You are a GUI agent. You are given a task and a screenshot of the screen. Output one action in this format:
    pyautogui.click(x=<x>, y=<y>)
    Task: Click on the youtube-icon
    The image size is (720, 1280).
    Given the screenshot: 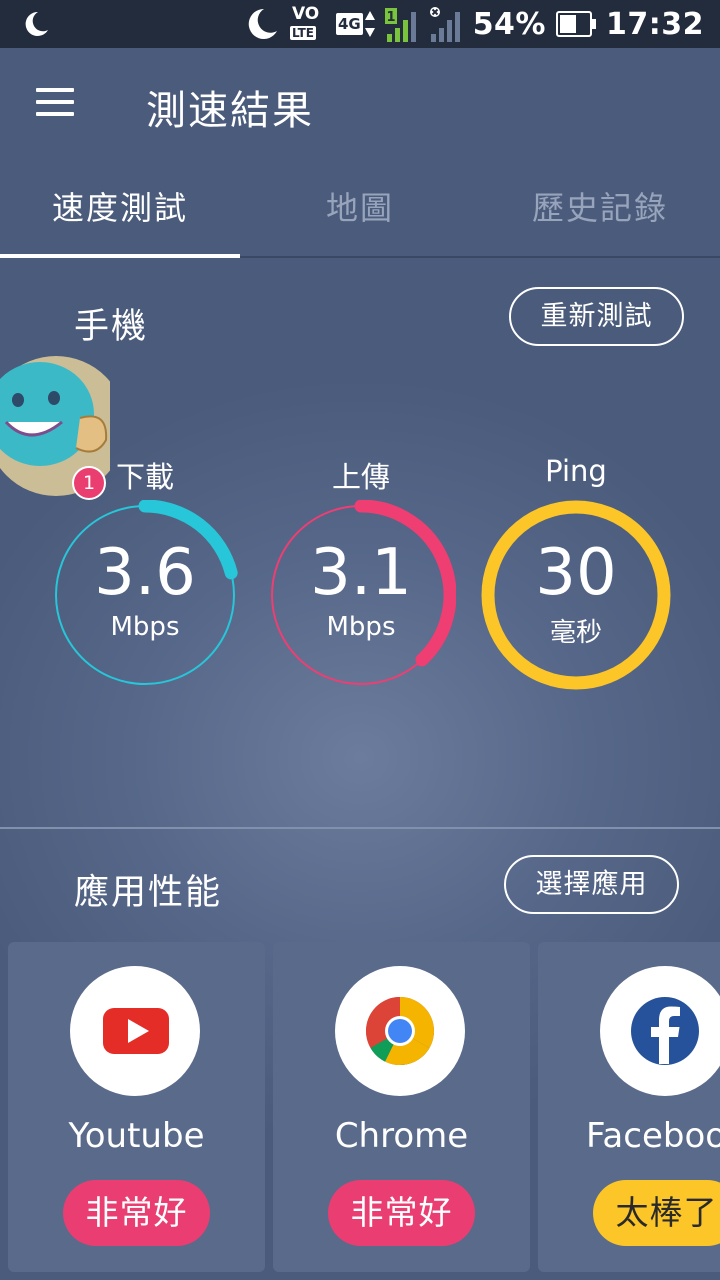 What is the action you would take?
    pyautogui.click(x=136, y=1031)
    